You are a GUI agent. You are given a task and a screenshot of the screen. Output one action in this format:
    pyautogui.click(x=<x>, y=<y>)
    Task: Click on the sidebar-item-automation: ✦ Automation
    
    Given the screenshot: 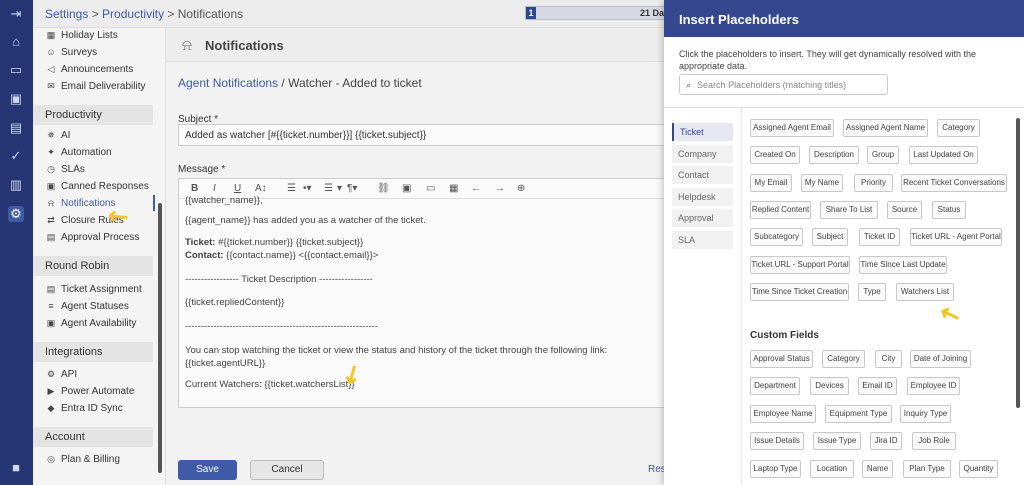 What is the action you would take?
    pyautogui.click(x=78, y=152)
    